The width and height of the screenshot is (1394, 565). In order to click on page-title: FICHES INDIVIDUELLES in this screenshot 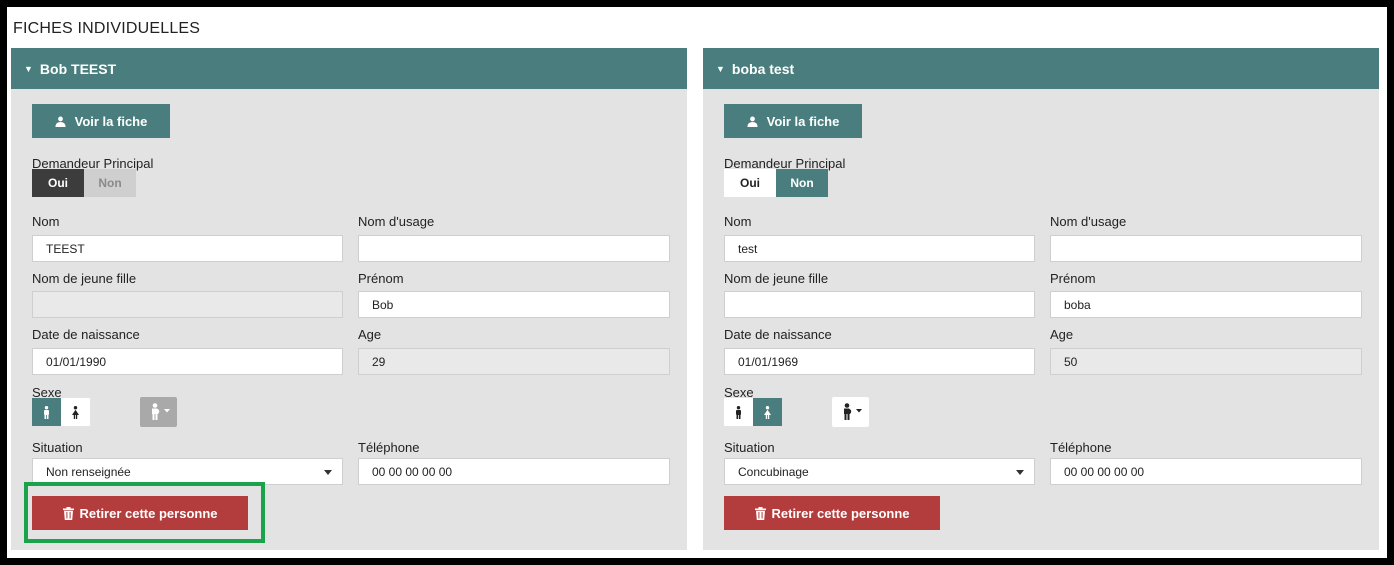, I will do `click(107, 28)`.